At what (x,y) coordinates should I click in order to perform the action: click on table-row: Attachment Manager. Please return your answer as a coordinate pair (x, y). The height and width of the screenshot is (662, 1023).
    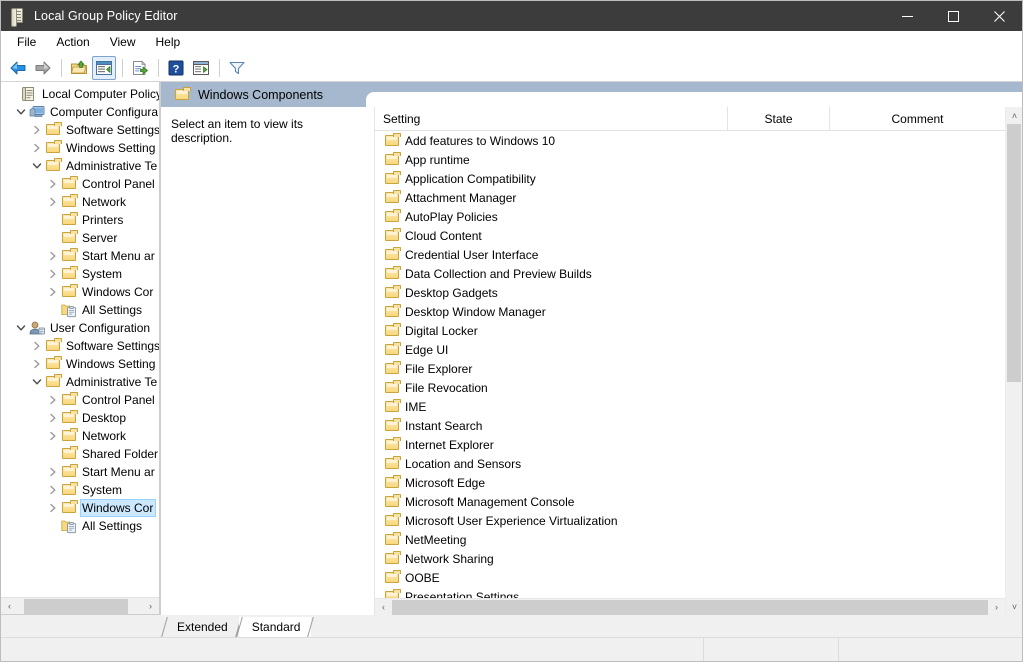
    Looking at the image, I should click on (690, 197).